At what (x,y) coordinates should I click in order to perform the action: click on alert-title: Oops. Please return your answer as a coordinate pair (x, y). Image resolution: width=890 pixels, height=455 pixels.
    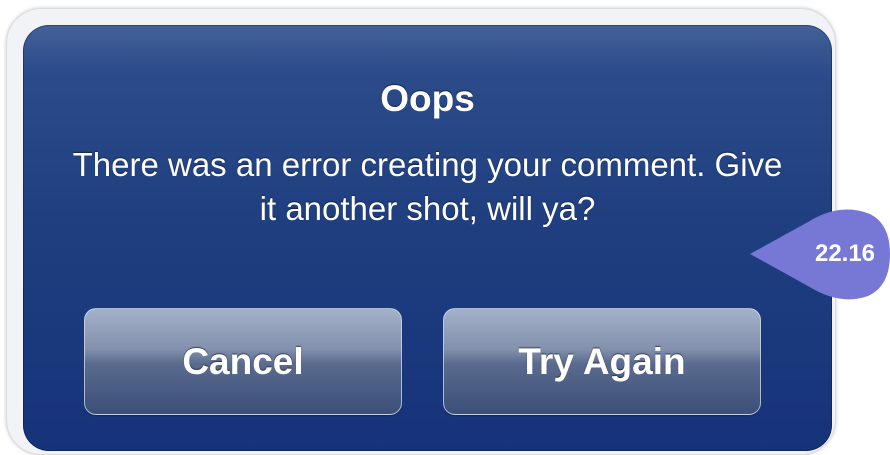
    Looking at the image, I should click on (427, 98).